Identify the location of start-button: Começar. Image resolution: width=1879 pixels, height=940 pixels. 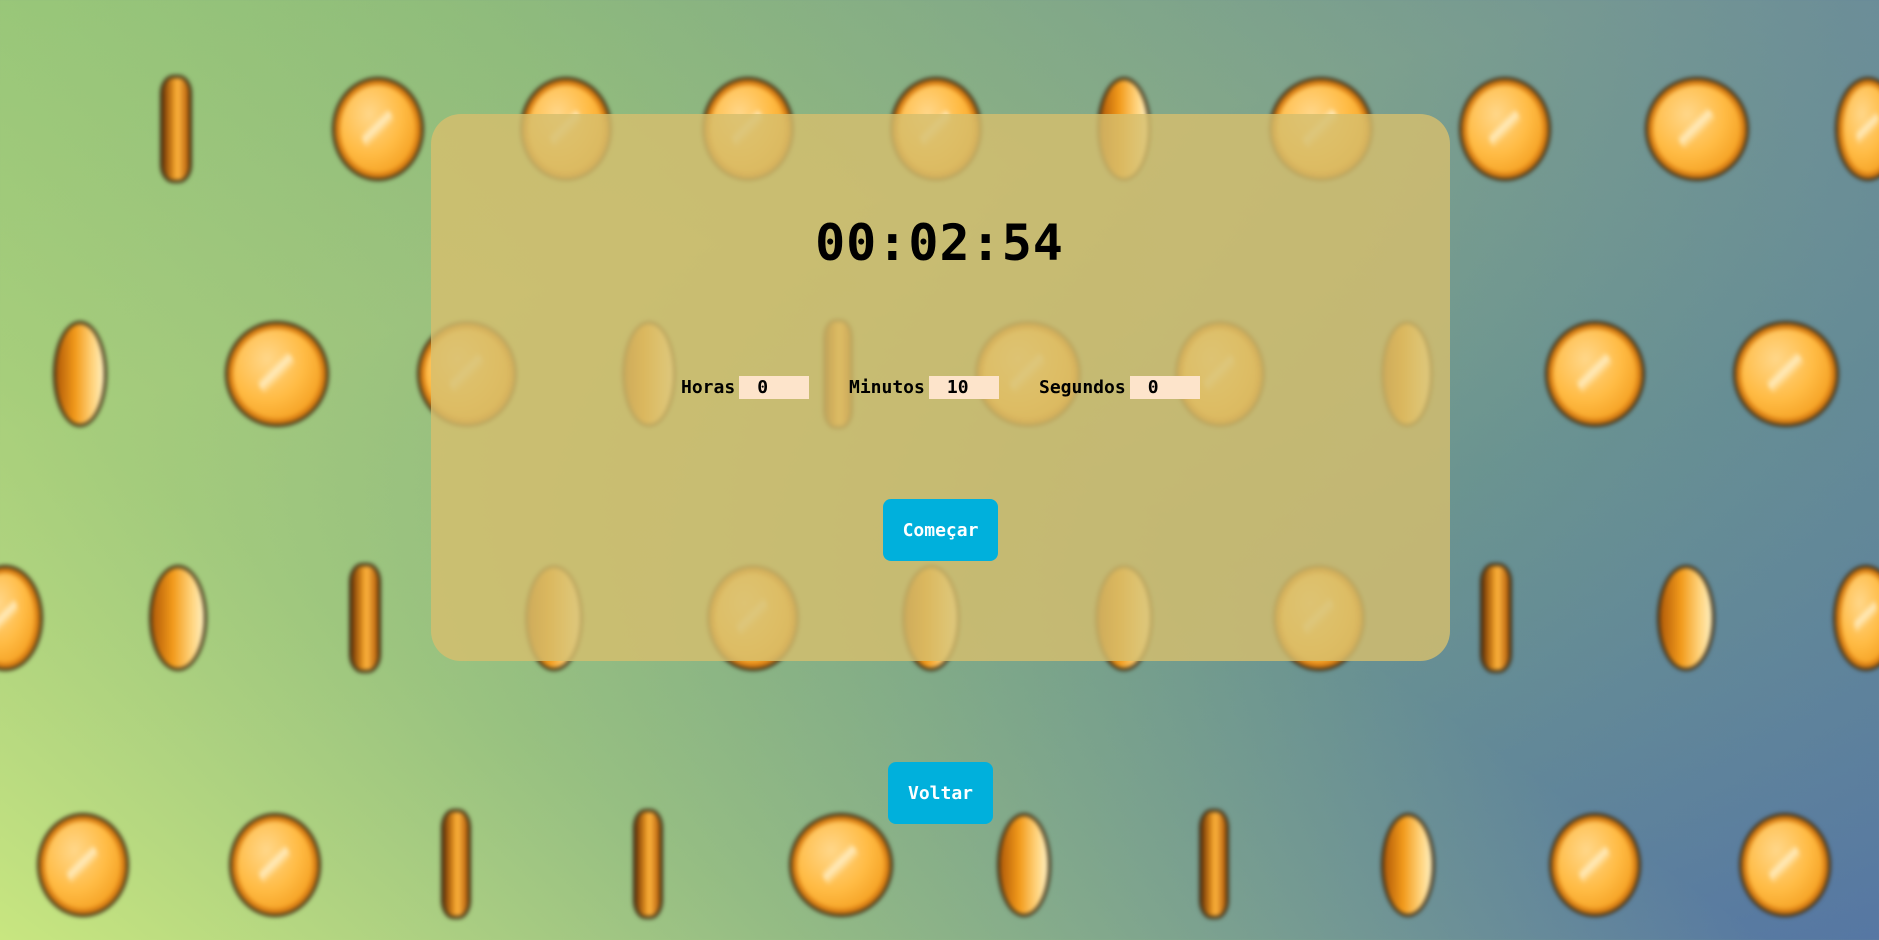
(940, 530).